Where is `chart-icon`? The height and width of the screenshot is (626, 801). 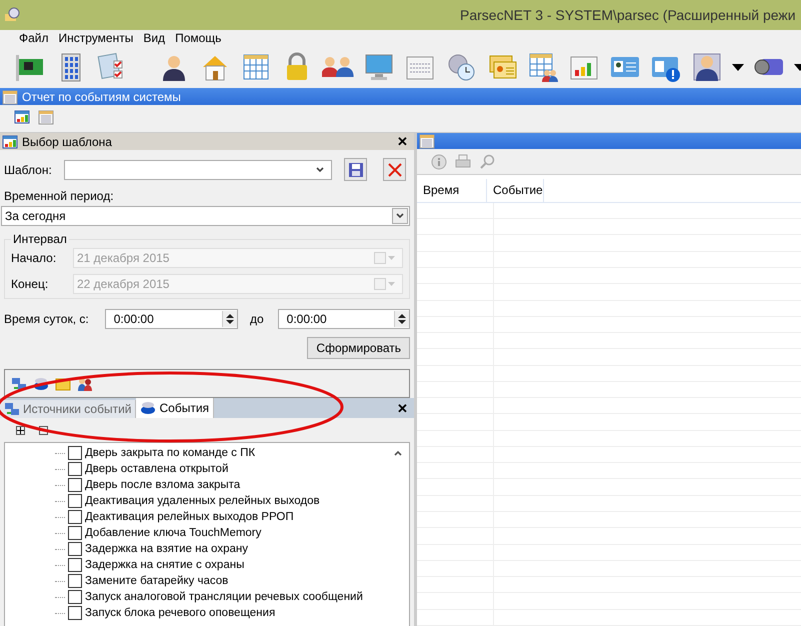
chart-icon is located at coordinates (10, 142).